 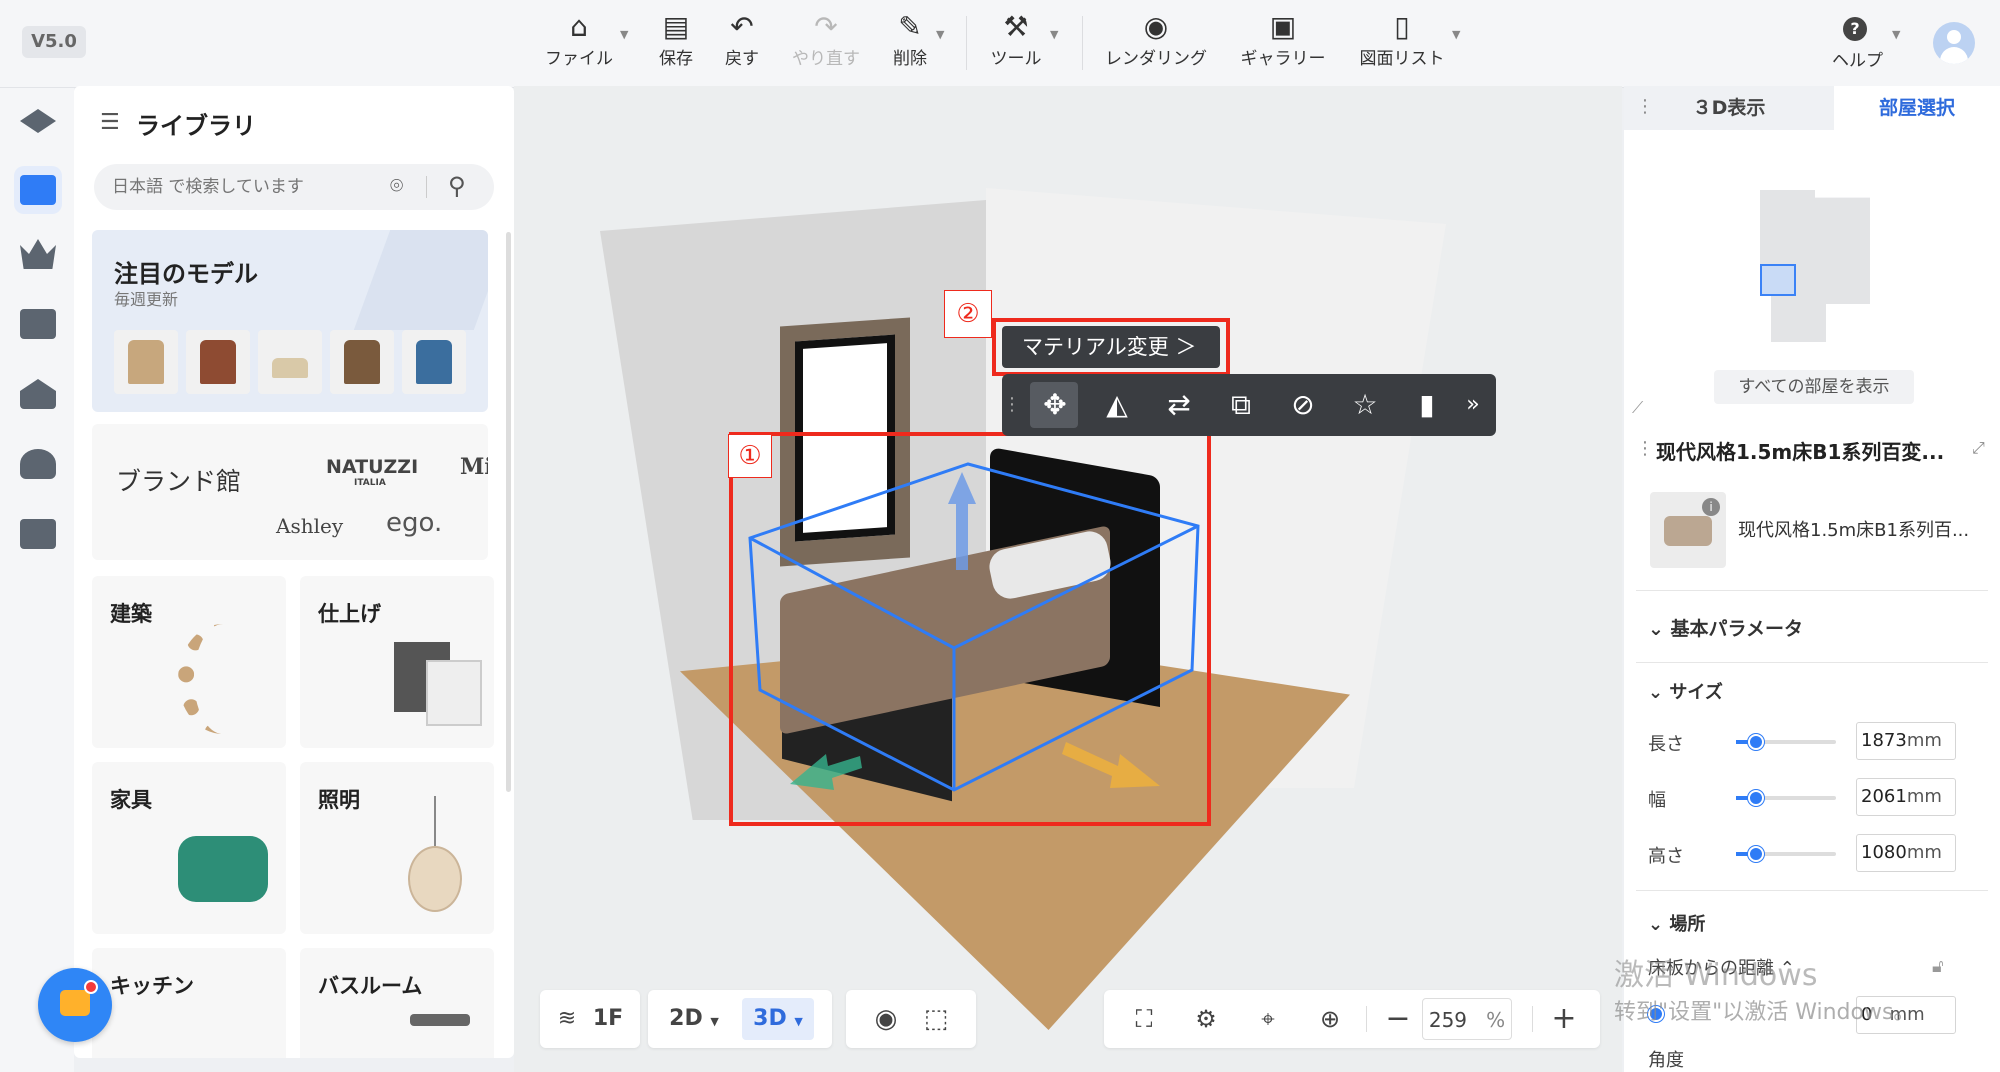 What do you see at coordinates (886, 1019) in the screenshot?
I see `eye-icon: ◉` at bounding box center [886, 1019].